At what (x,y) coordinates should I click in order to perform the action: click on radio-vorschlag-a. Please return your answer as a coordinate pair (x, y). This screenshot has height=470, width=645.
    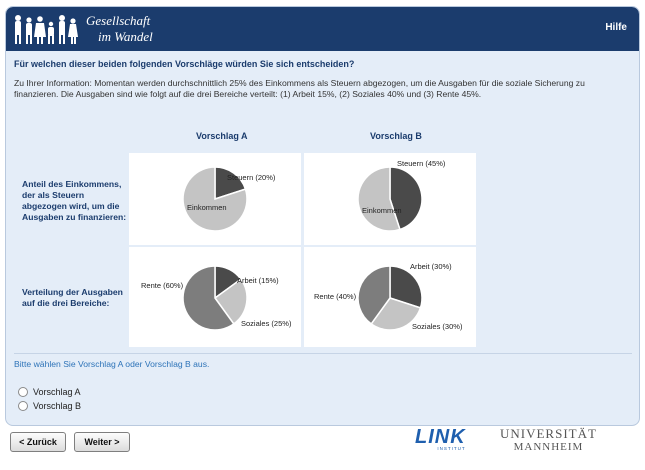
    Looking at the image, I should click on (23, 392).